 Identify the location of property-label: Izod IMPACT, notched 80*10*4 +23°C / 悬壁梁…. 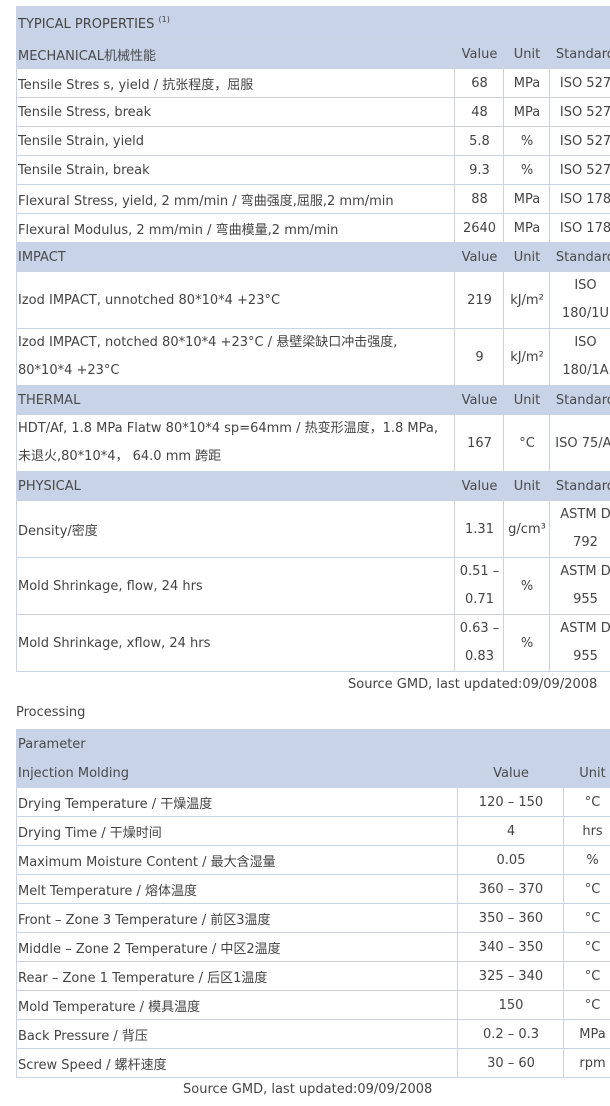
(235, 357).